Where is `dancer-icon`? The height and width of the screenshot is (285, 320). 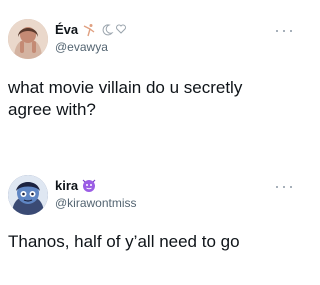
dancer-icon is located at coordinates (89, 30).